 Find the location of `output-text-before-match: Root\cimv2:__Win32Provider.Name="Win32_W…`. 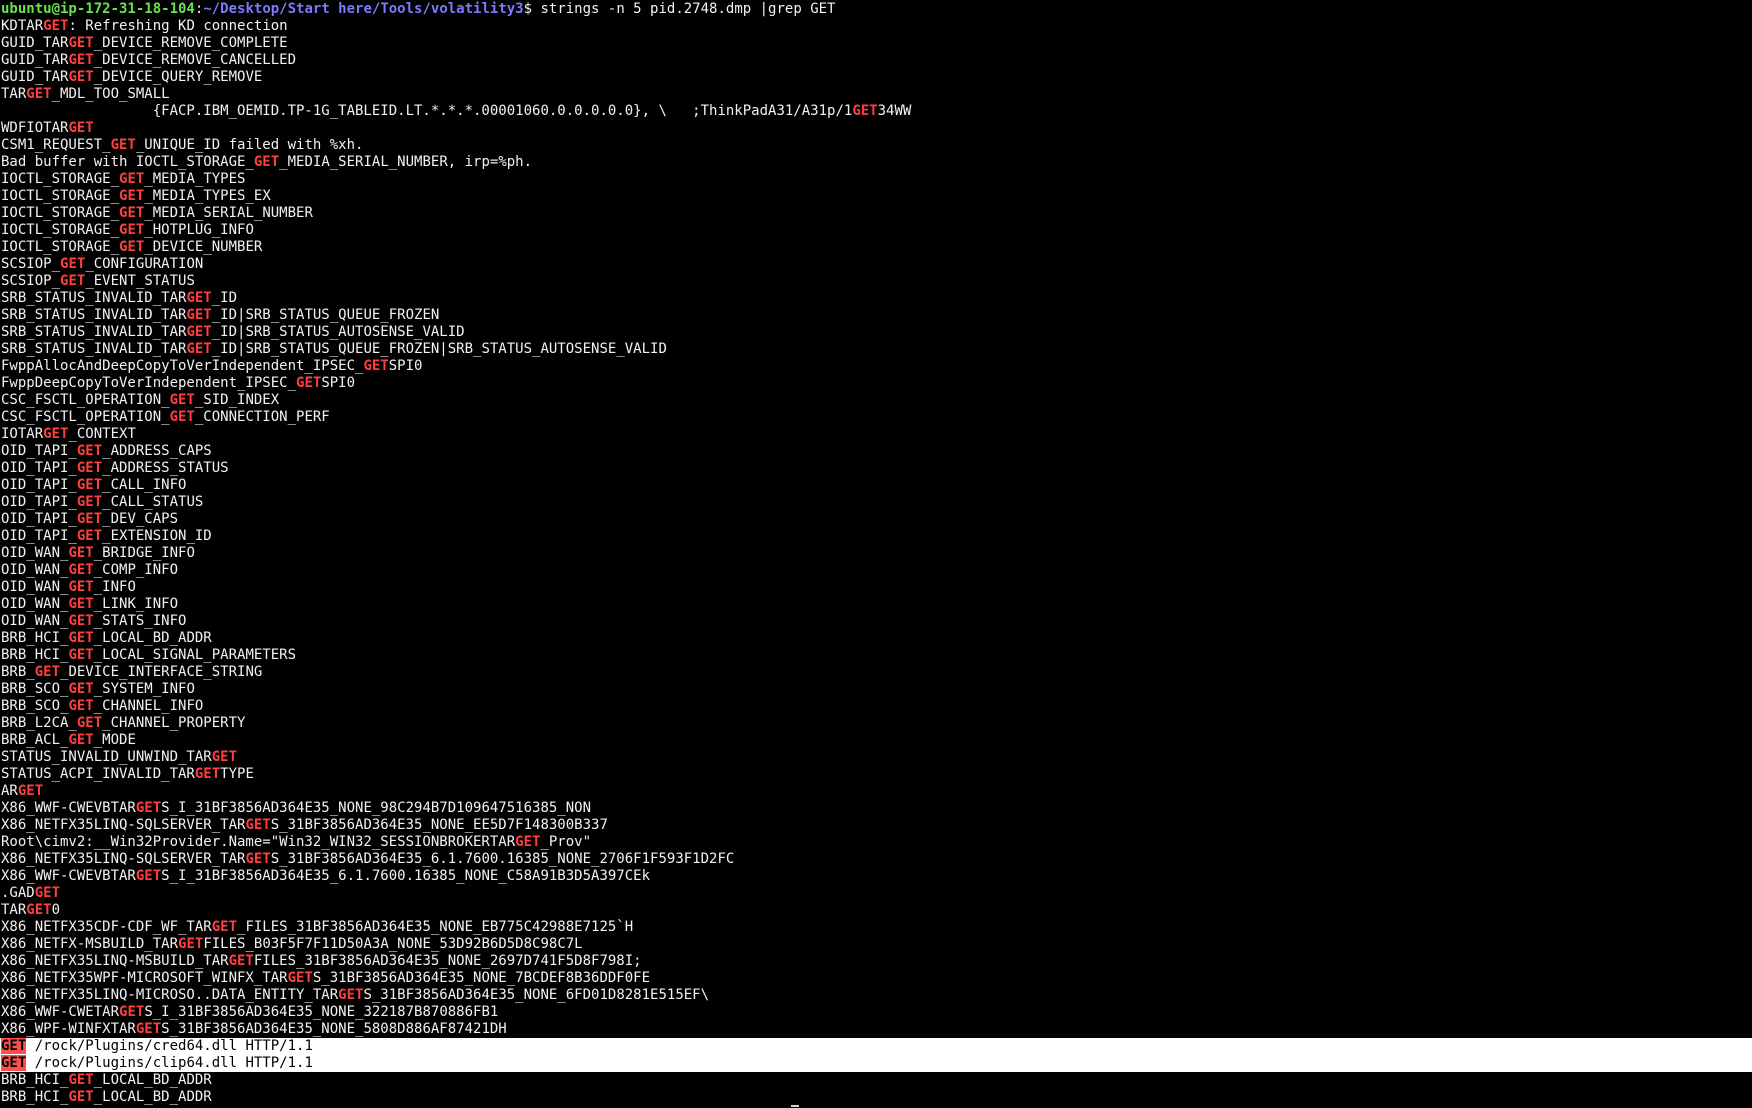

output-text-before-match: Root\cimv2:__Win32Provider.Name="Win32_W… is located at coordinates (258, 842).